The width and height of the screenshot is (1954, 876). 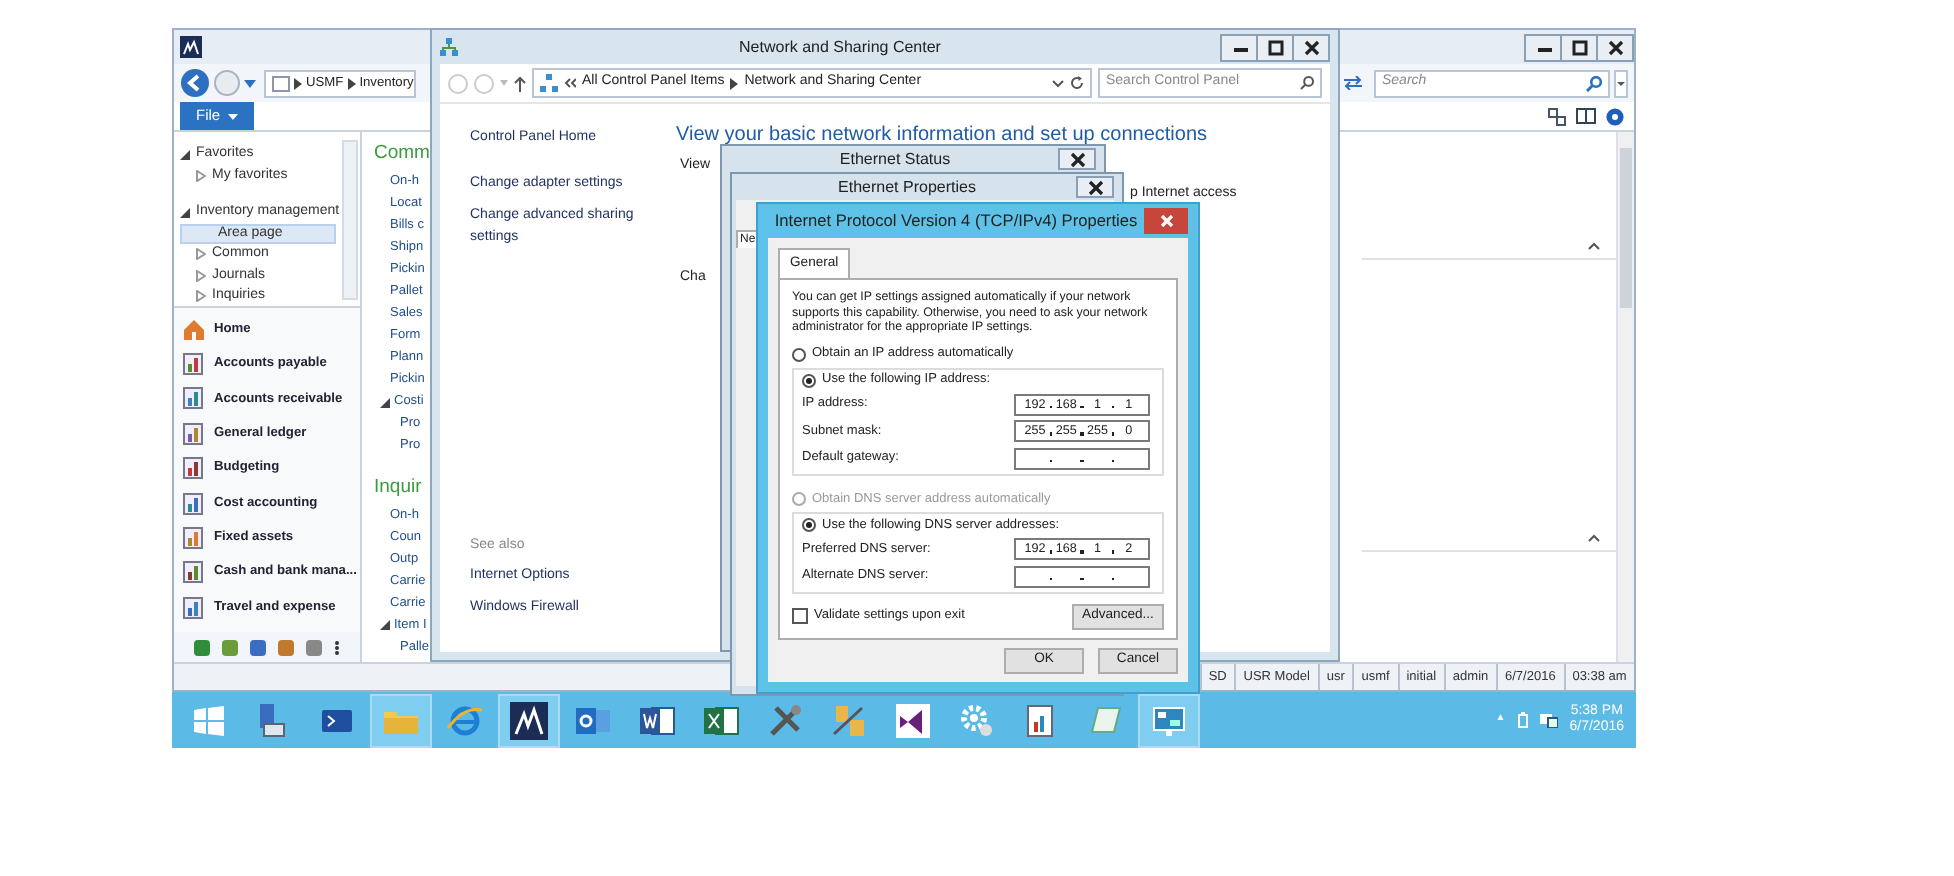 I want to click on window-title: Ethernet Properties, so click(x=907, y=187).